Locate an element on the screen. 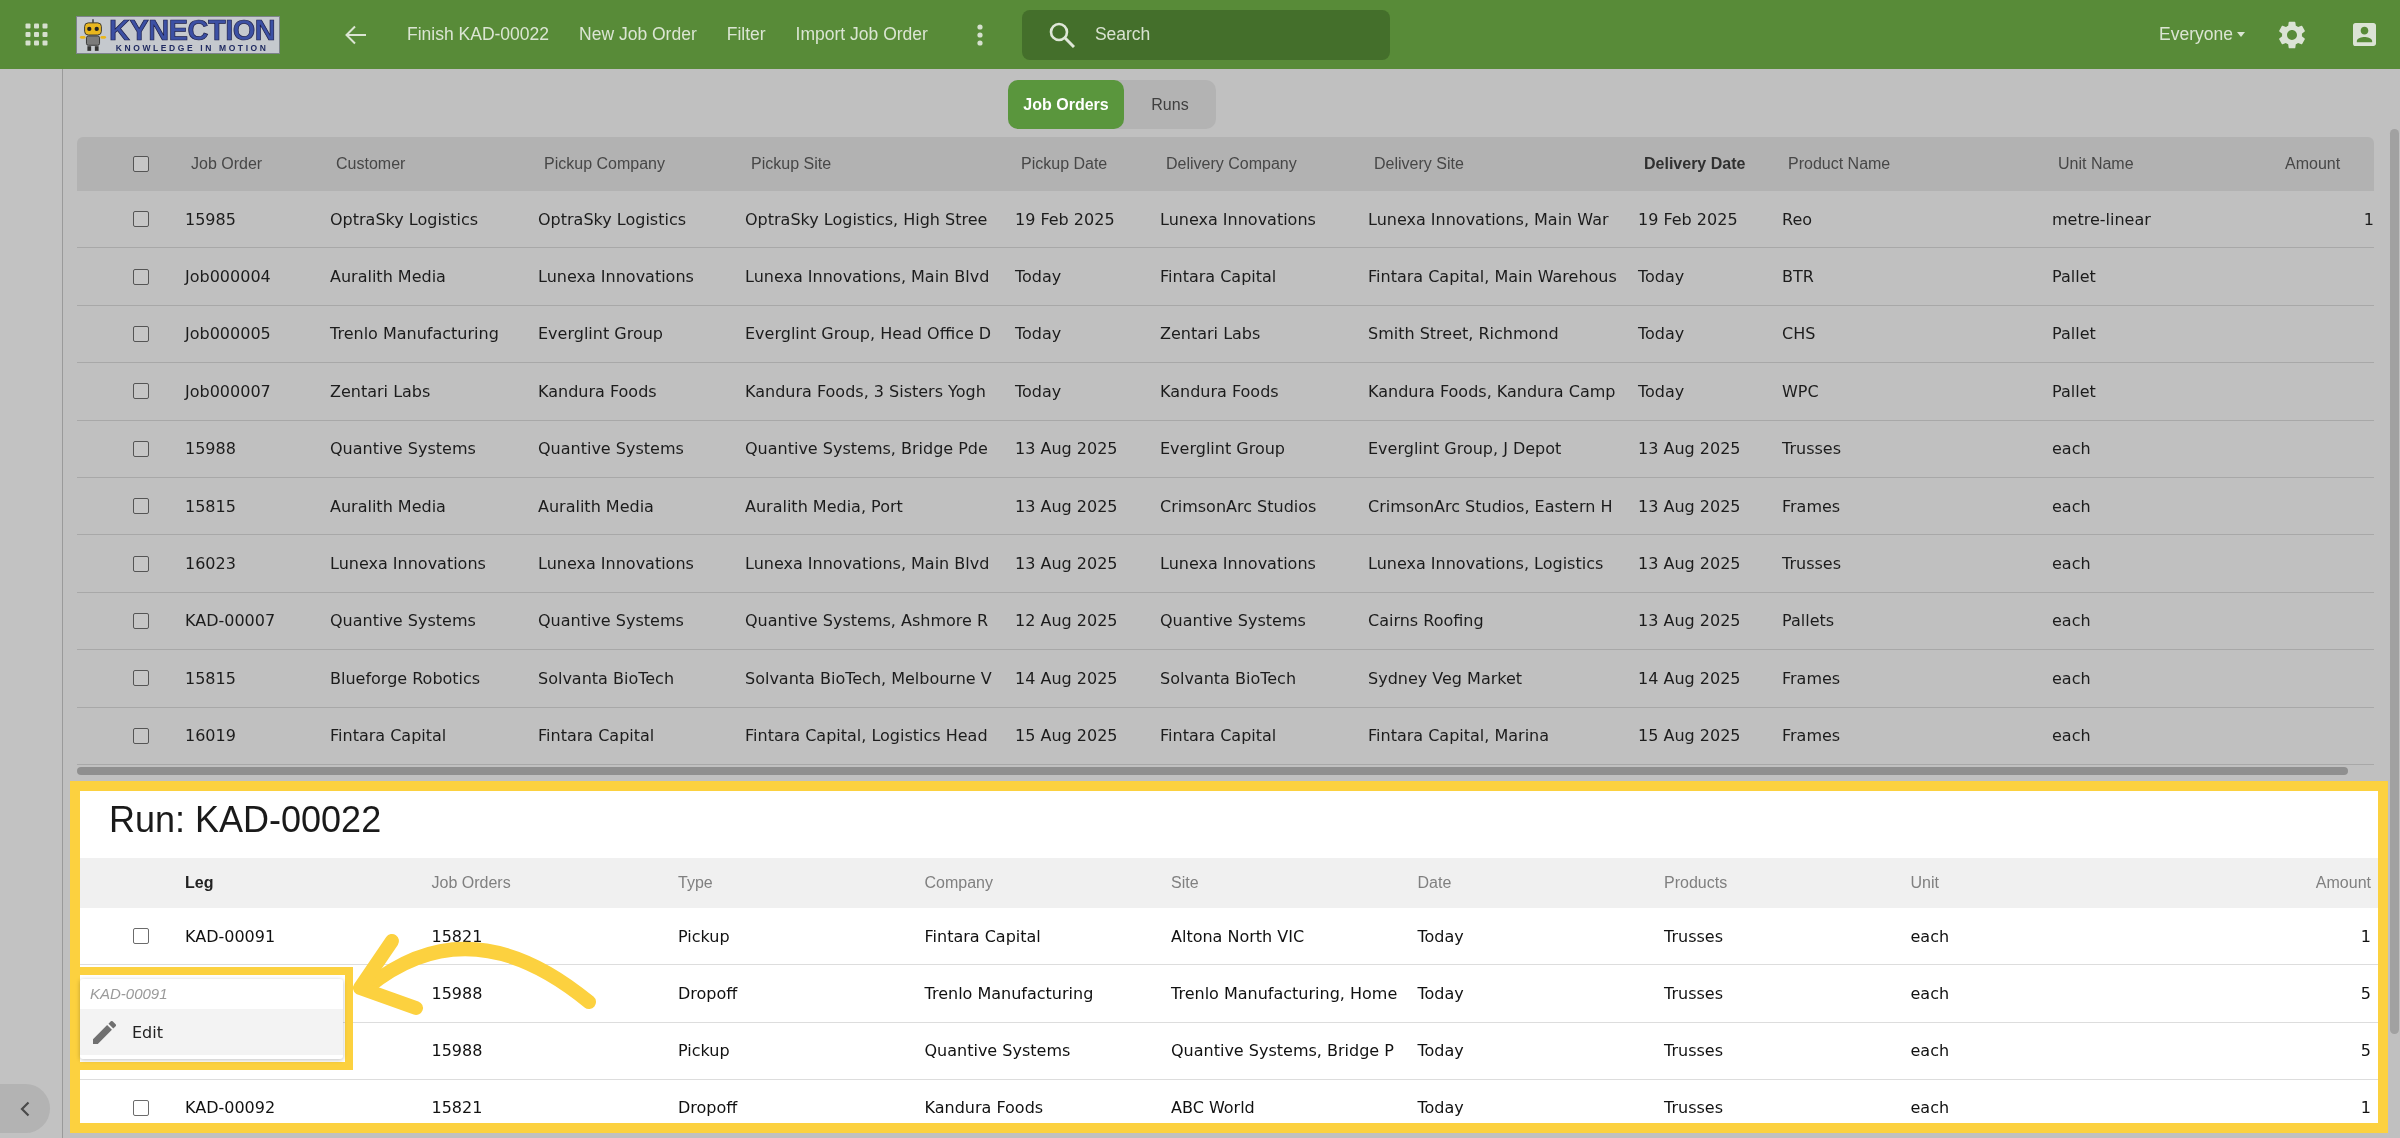  column-header: Leg is located at coordinates (199, 882).